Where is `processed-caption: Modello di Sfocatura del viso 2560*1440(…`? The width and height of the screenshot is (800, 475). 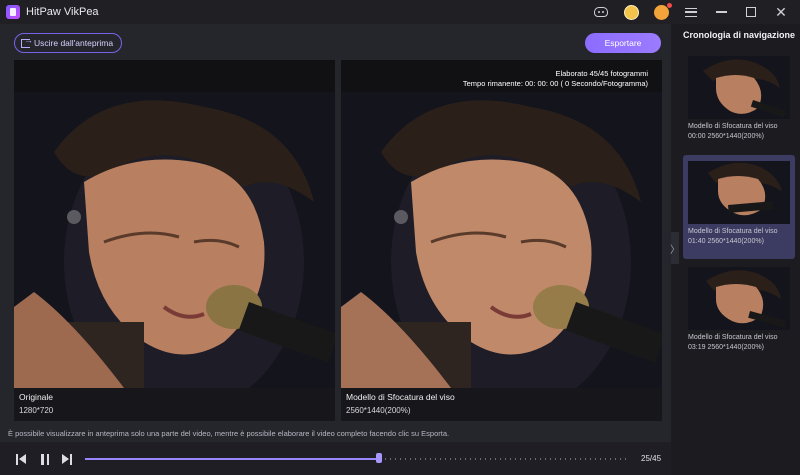 processed-caption: Modello di Sfocatura del viso 2560*1440(… is located at coordinates (501, 404).